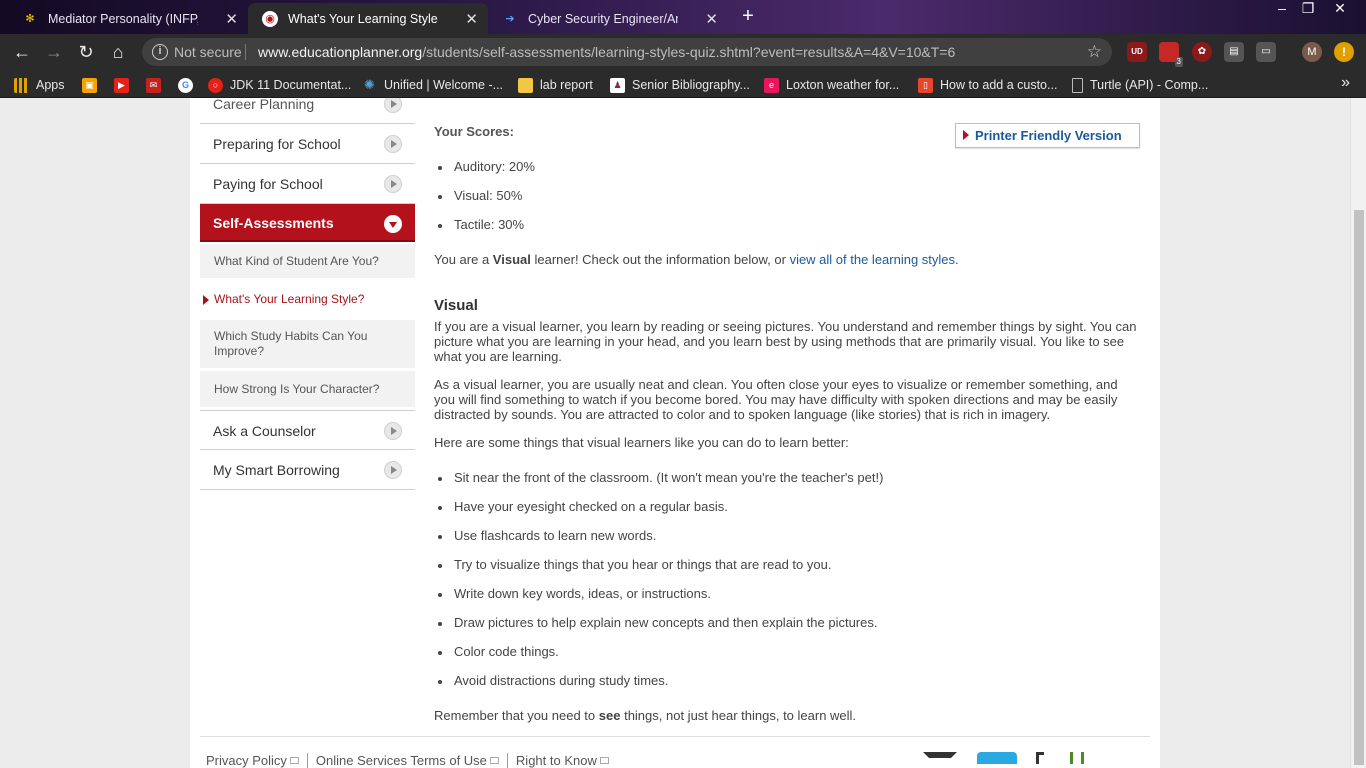 The width and height of the screenshot is (1366, 768). Describe the element at coordinates (1344, 52) in the screenshot. I see `update-alert-icon: !` at that location.